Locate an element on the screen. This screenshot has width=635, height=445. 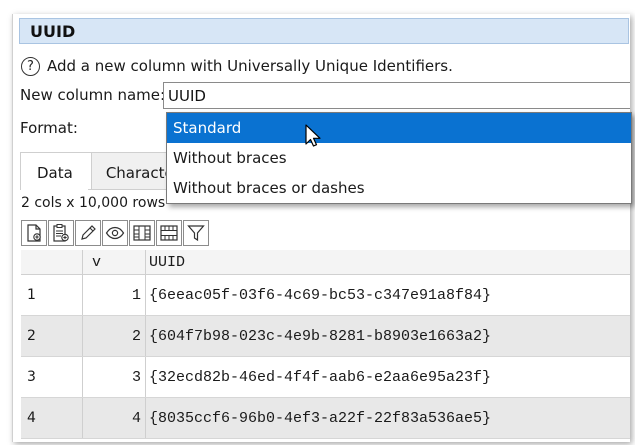
rows-icon is located at coordinates (169, 233).